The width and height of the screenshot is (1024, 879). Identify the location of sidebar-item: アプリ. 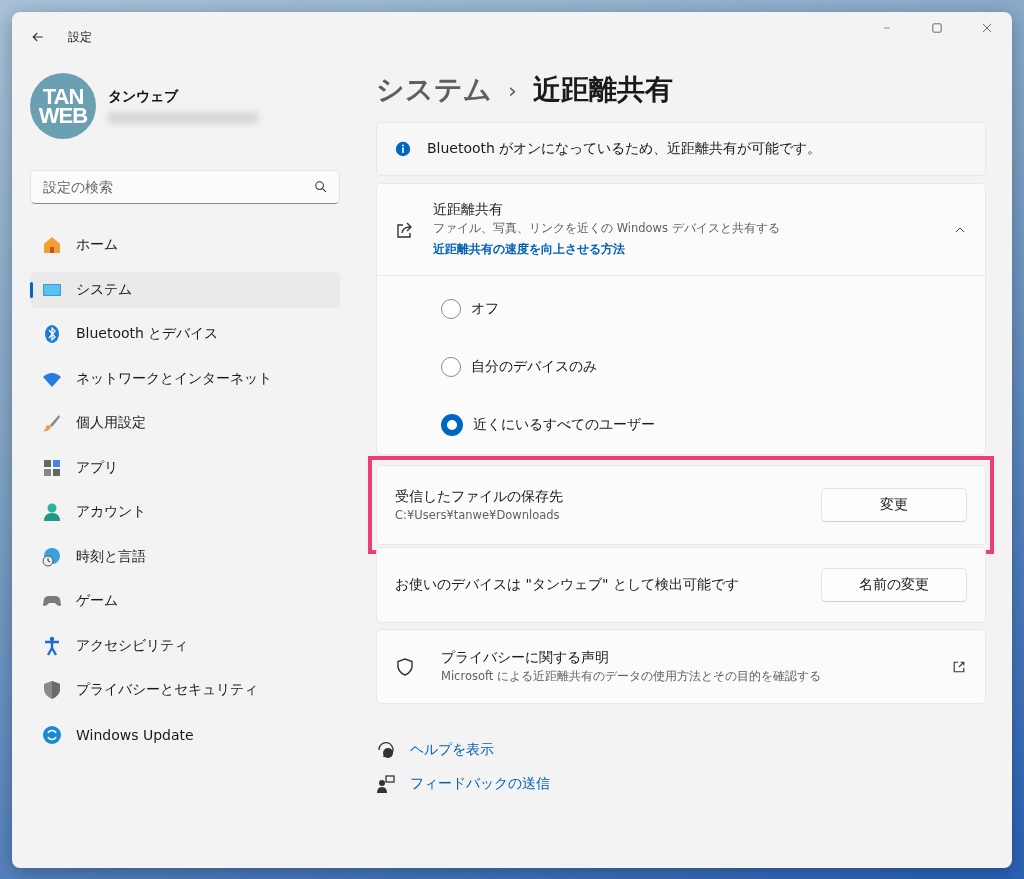
(185, 467).